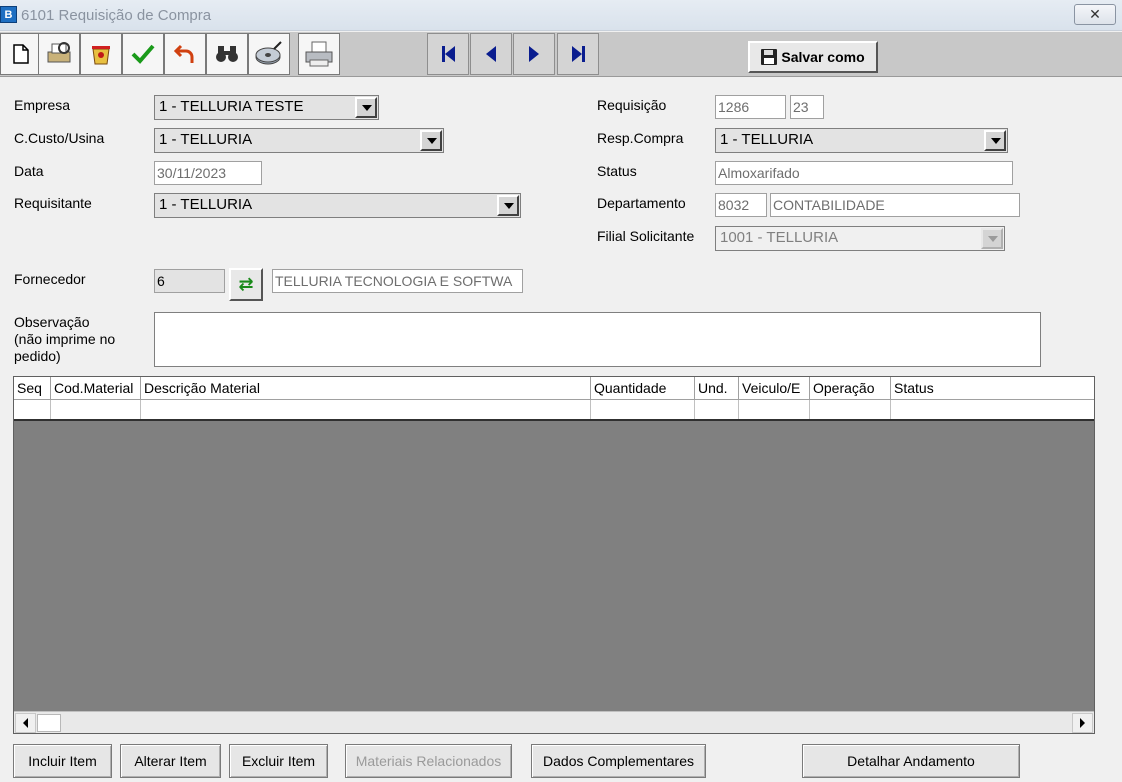 The width and height of the screenshot is (1122, 782). I want to click on column-header: Quantidade, so click(643, 388).